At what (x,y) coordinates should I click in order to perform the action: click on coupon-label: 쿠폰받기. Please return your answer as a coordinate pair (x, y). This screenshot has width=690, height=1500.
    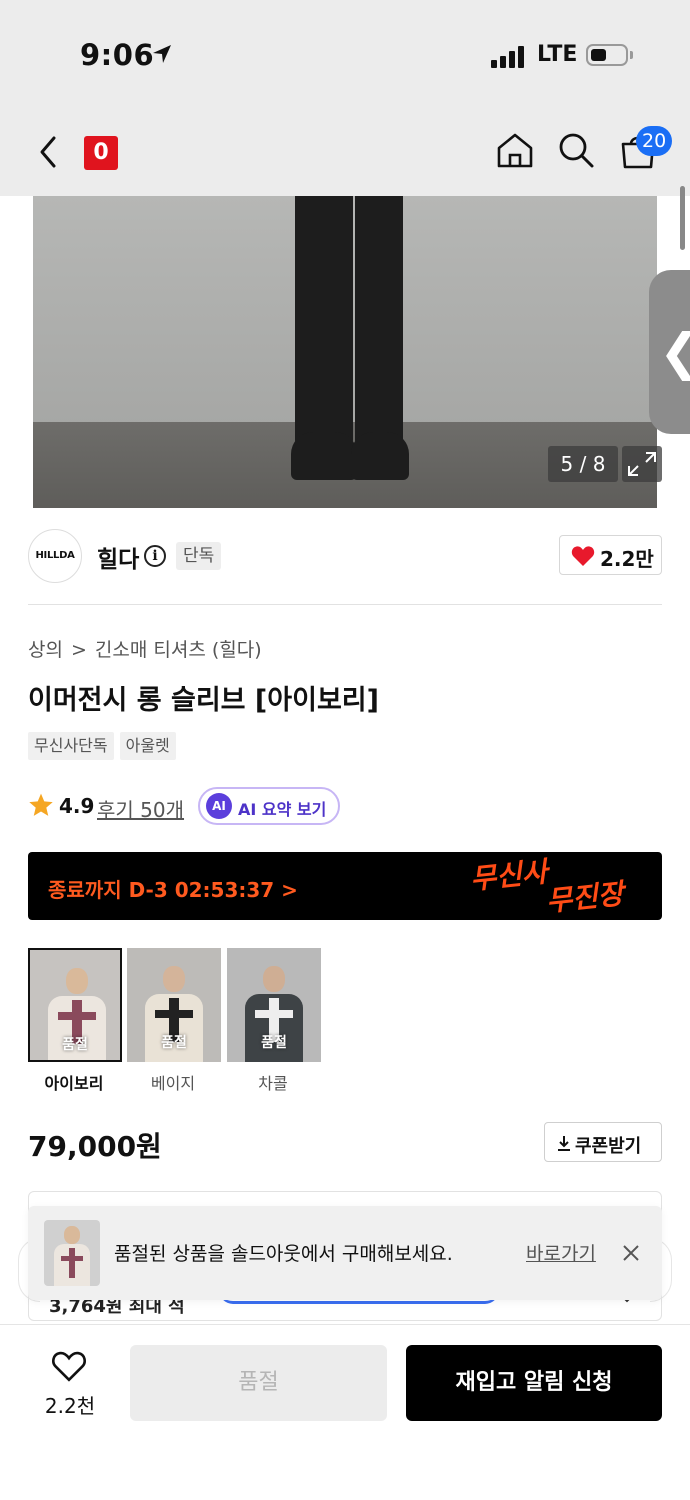
    Looking at the image, I should click on (608, 1146).